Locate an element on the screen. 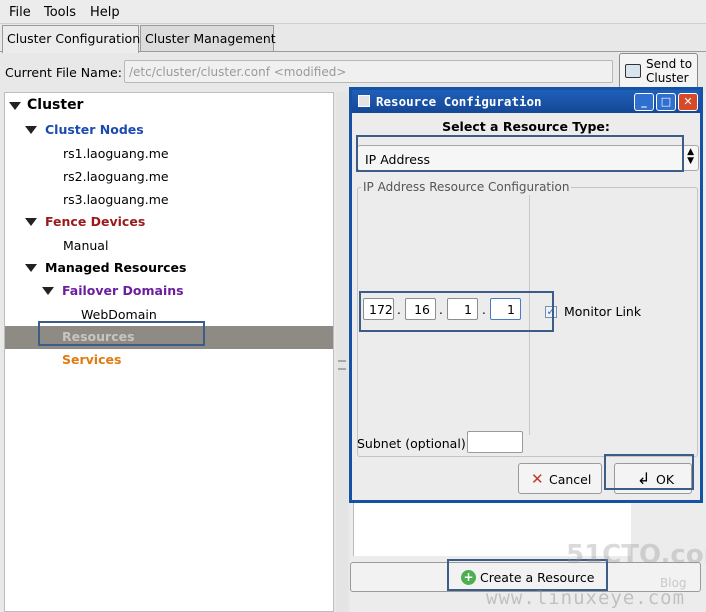 The image size is (706, 612). dialog-titlebar: Resource Configuration _ □ ✕ is located at coordinates (526, 101).